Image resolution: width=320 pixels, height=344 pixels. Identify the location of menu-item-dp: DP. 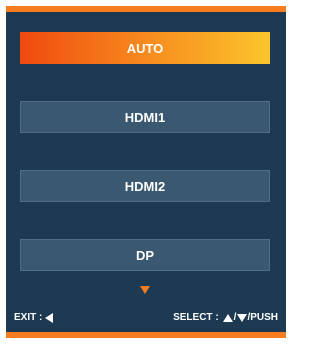
(145, 255).